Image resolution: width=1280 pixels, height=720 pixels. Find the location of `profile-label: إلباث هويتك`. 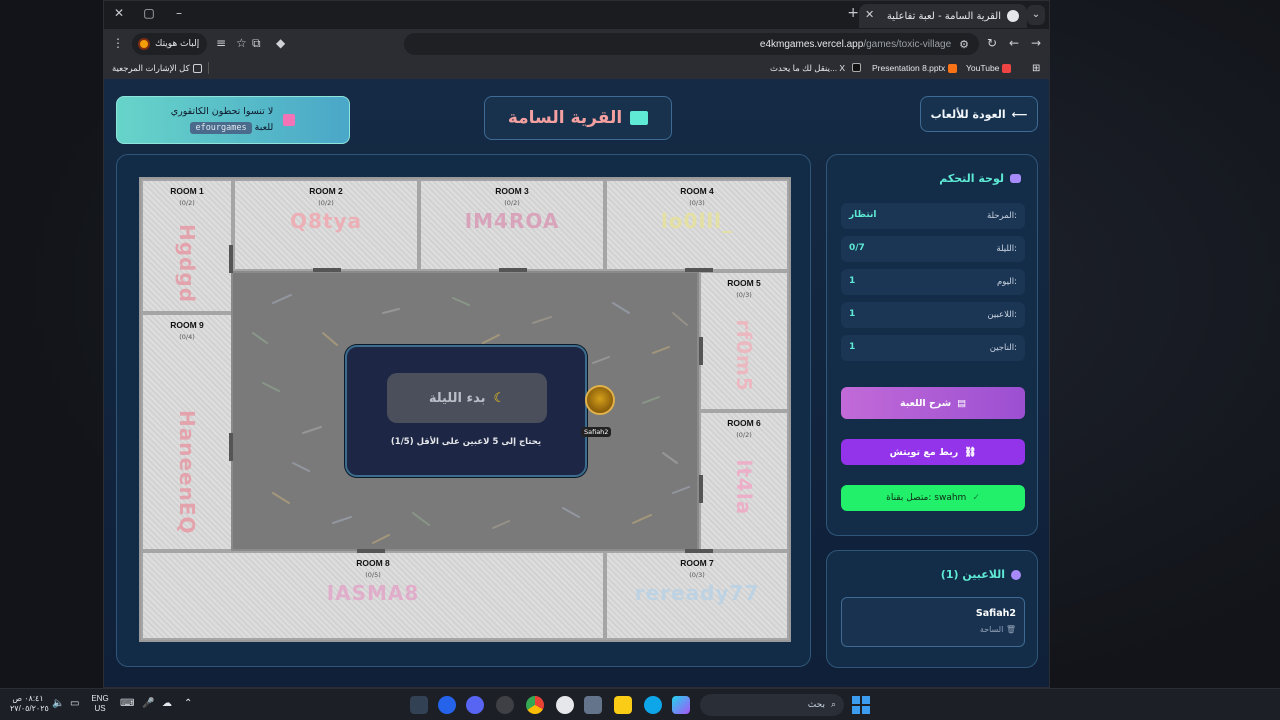

profile-label: إلباث هويتك is located at coordinates (177, 44).